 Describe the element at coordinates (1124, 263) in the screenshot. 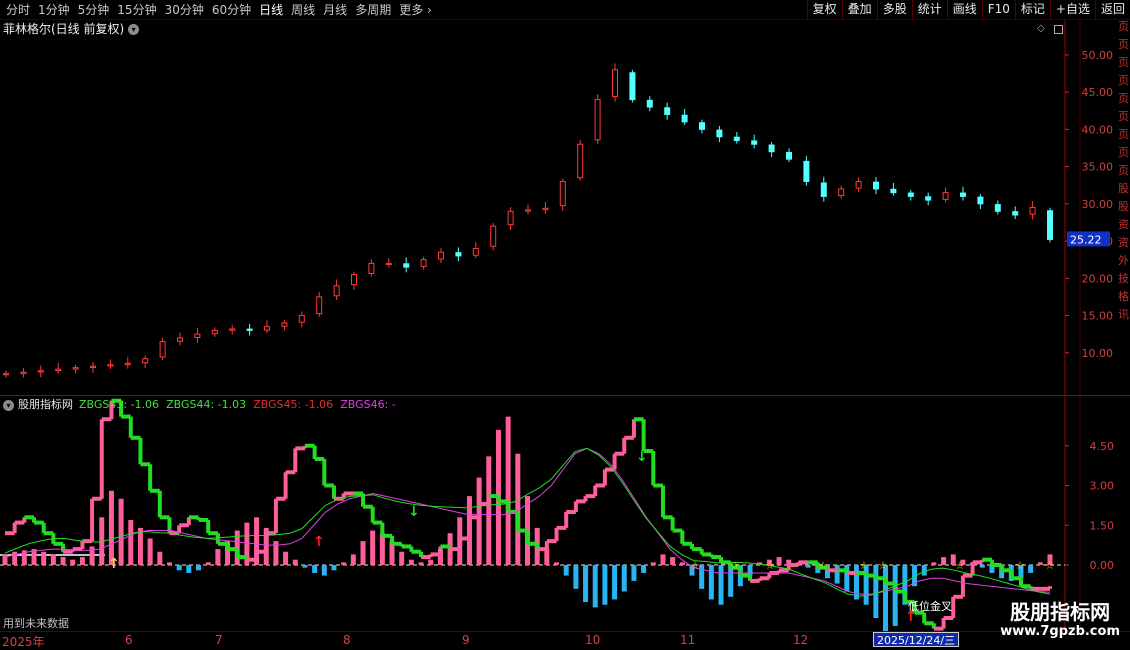

I see `side-tab-13: 外` at that location.